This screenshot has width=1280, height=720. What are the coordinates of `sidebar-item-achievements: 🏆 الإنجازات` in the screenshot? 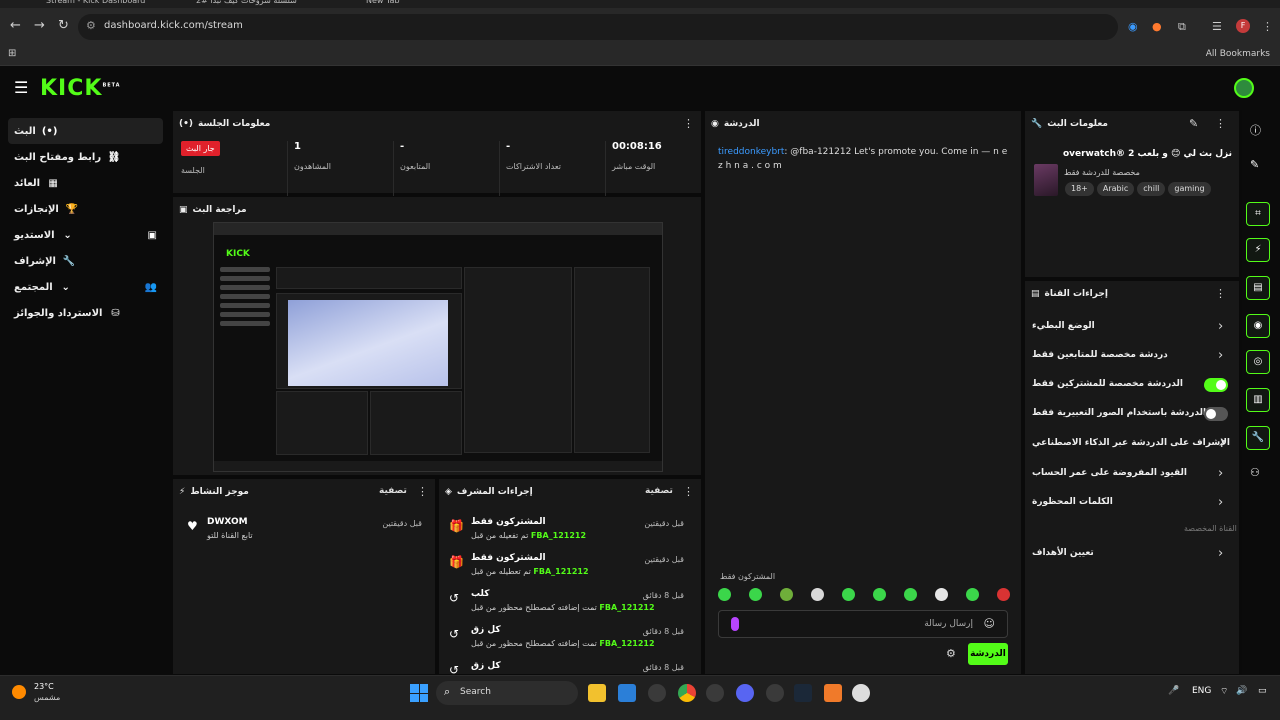 It's located at (85, 209).